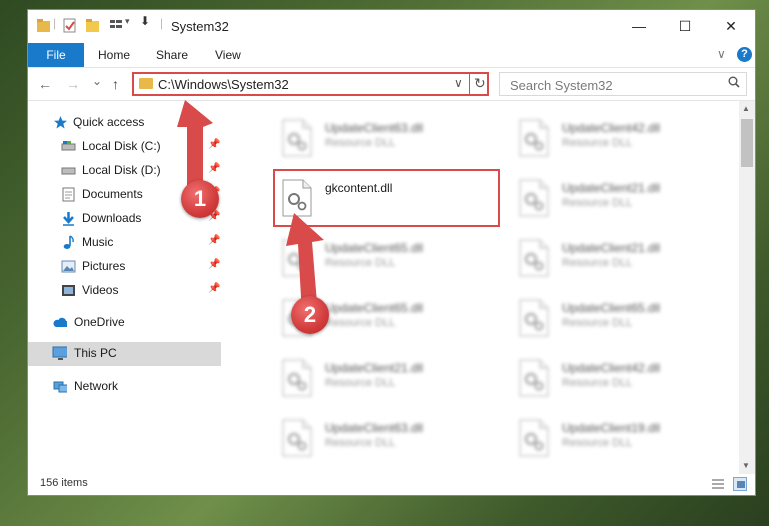 The height and width of the screenshot is (526, 769). What do you see at coordinates (391, 484) in the screenshot?
I see `status-bar: 156 items` at bounding box center [391, 484].